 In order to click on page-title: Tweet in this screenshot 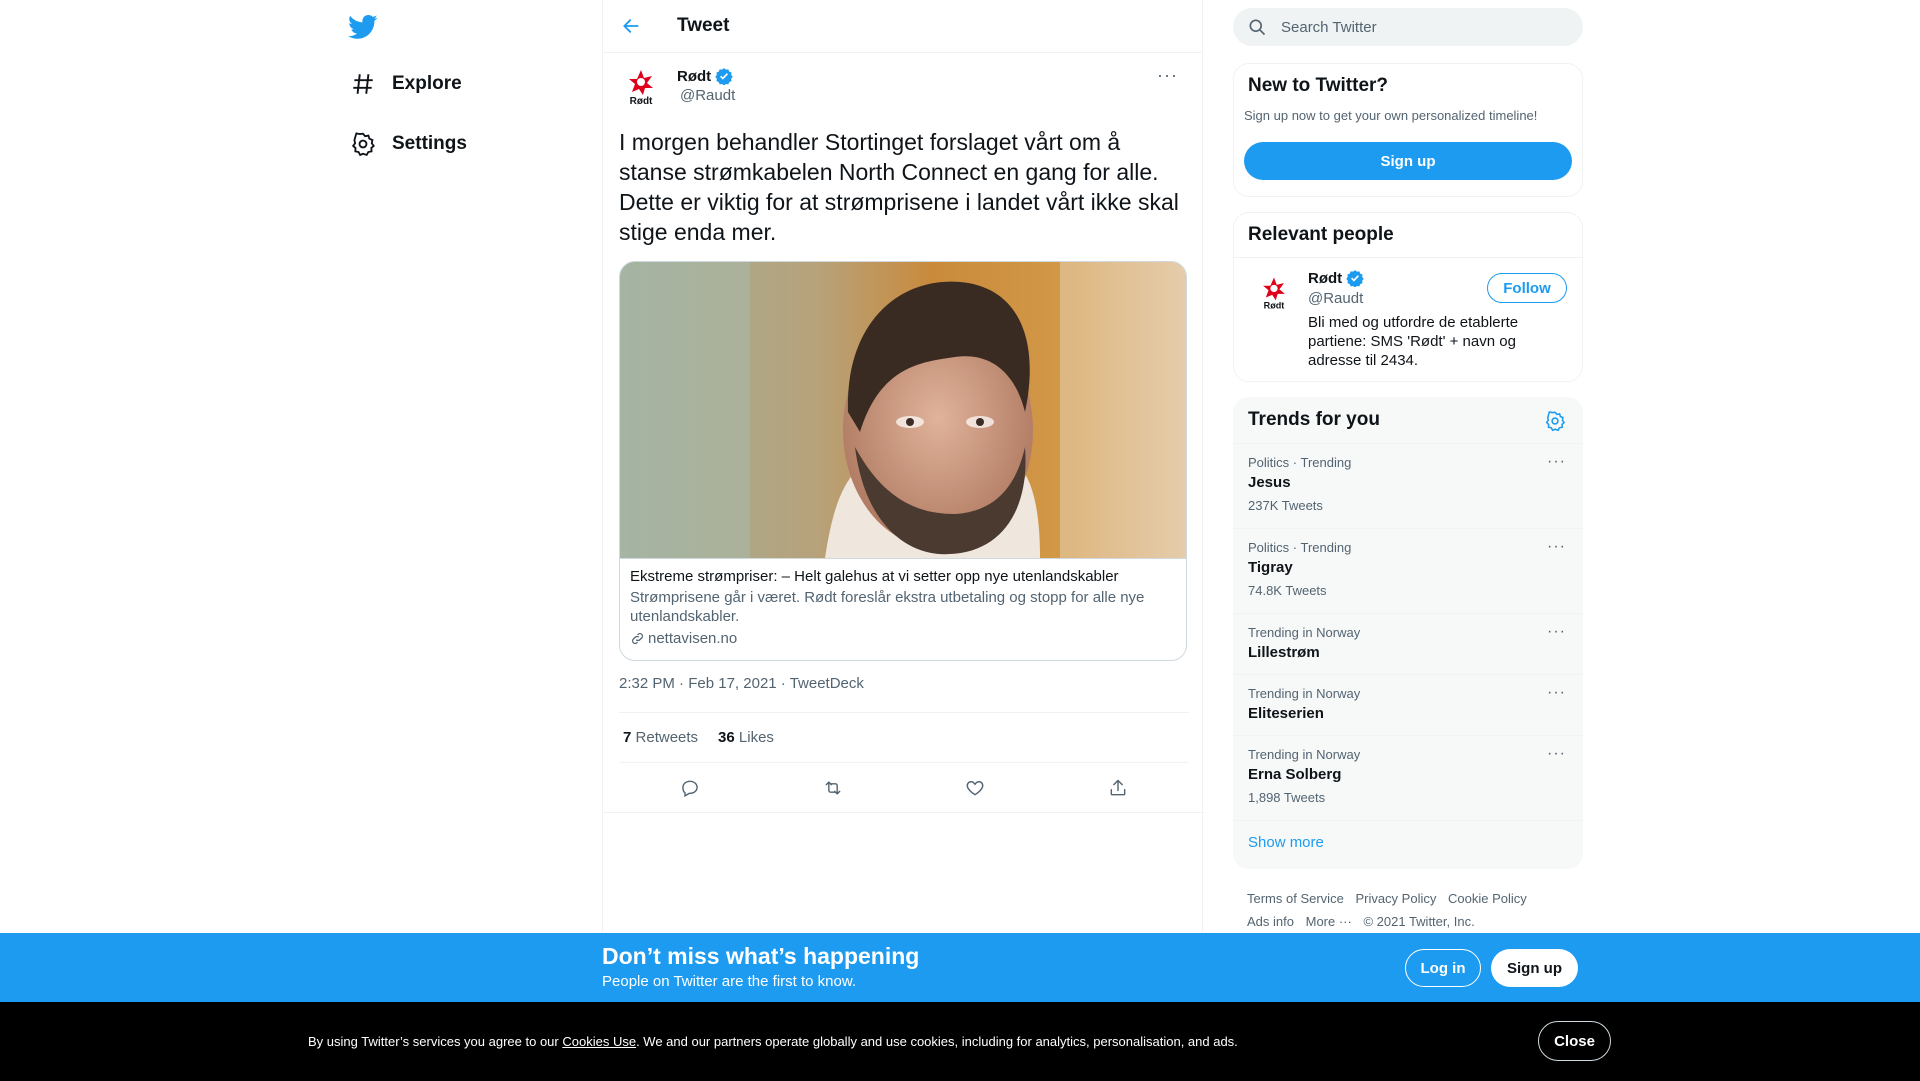, I will do `click(703, 25)`.